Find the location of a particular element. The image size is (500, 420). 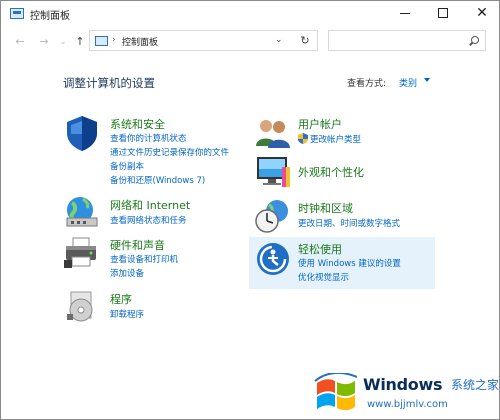

link-add-device: 添加设备 is located at coordinates (127, 273).